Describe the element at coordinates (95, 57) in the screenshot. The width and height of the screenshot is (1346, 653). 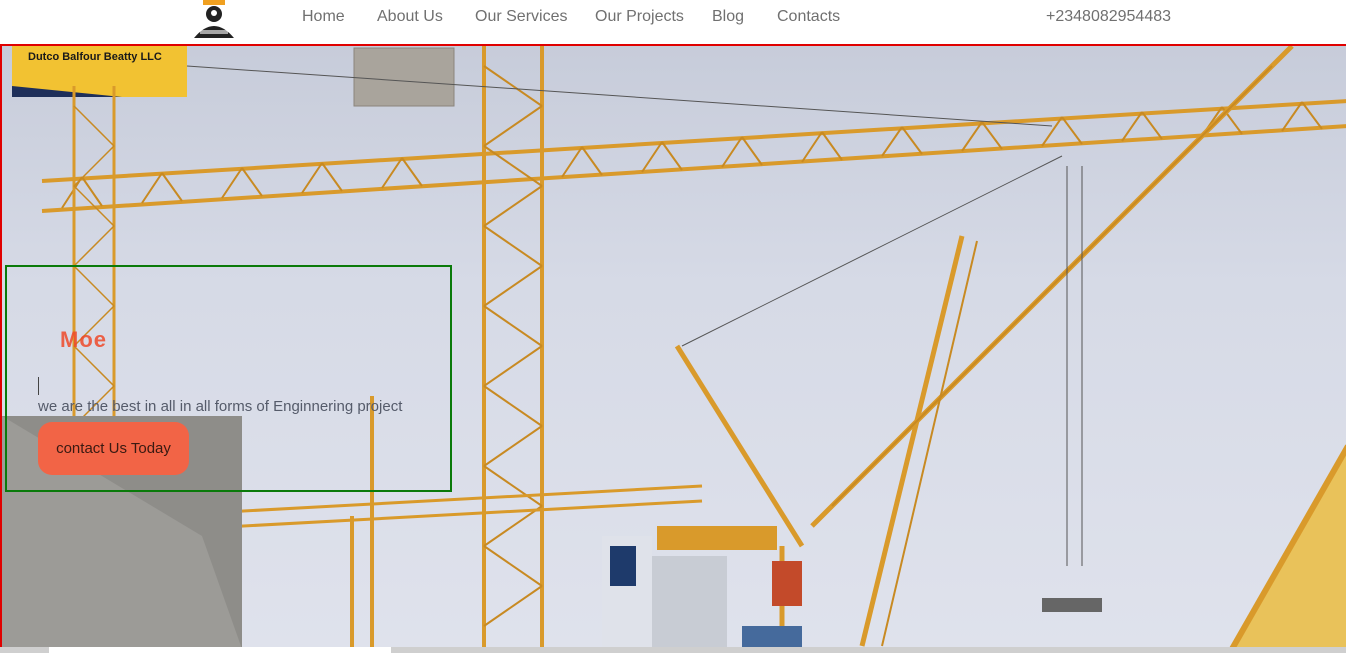
I see `billboard-text: Dutco Balfour Beatty LLC` at that location.